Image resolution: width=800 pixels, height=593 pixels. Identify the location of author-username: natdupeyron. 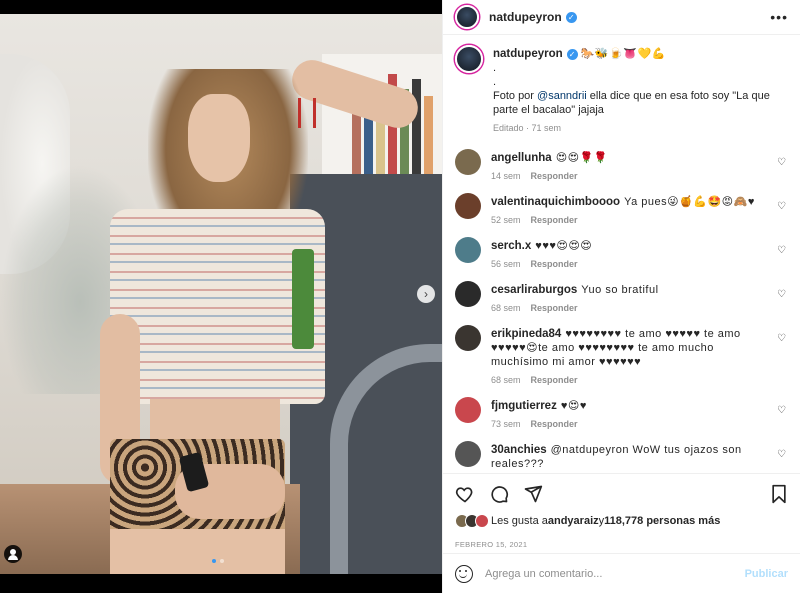
(525, 17).